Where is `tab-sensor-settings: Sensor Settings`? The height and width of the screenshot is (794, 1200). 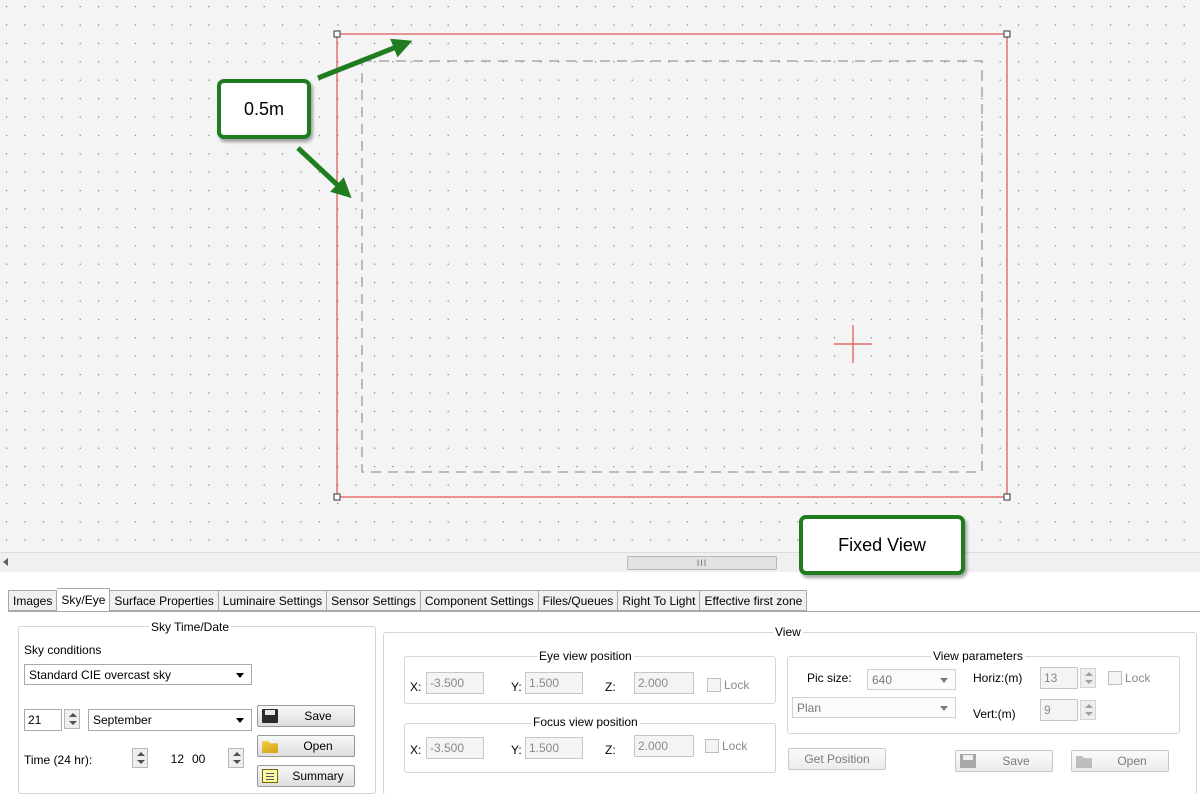
tab-sensor-settings: Sensor Settings is located at coordinates (374, 600).